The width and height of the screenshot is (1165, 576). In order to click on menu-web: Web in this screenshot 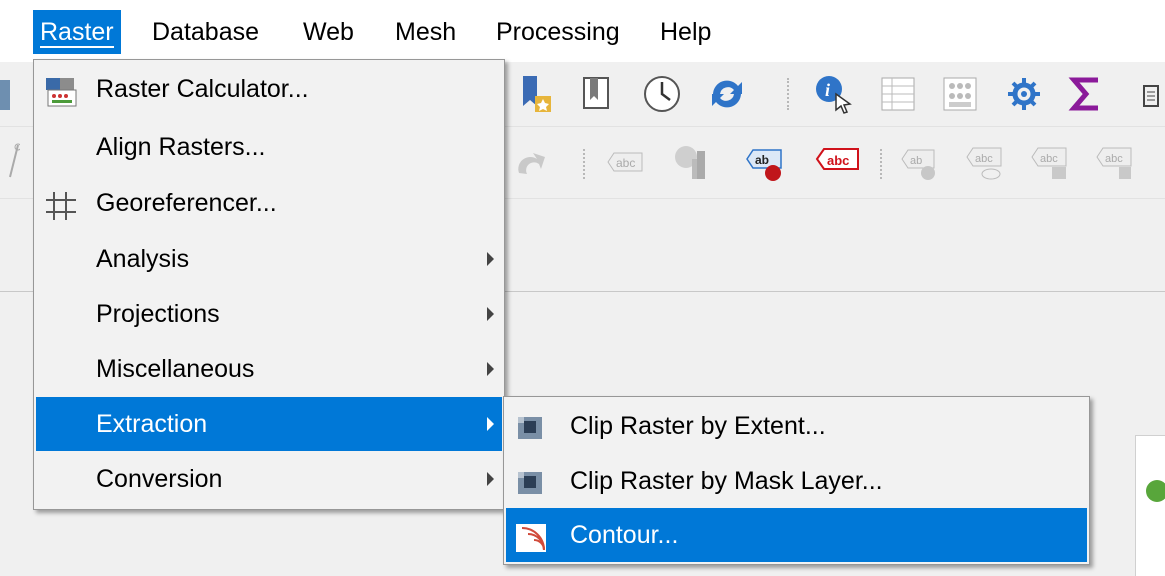, I will do `click(328, 32)`.